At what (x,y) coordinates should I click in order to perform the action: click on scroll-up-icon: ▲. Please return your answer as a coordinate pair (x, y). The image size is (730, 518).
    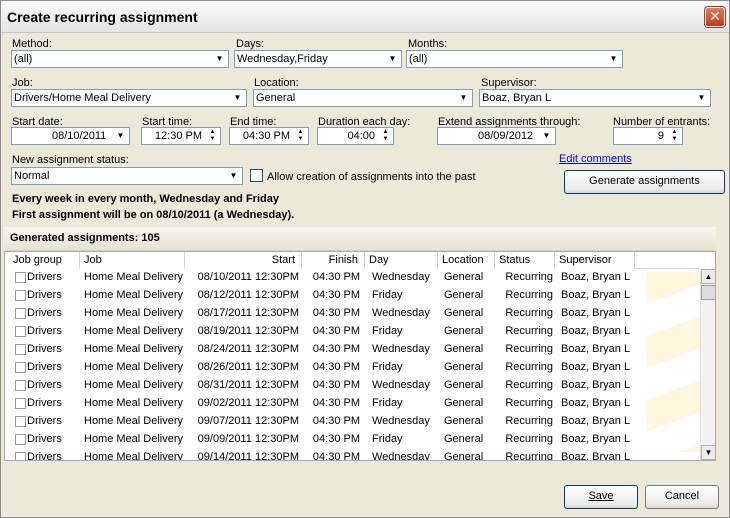
    Looking at the image, I should click on (708, 276).